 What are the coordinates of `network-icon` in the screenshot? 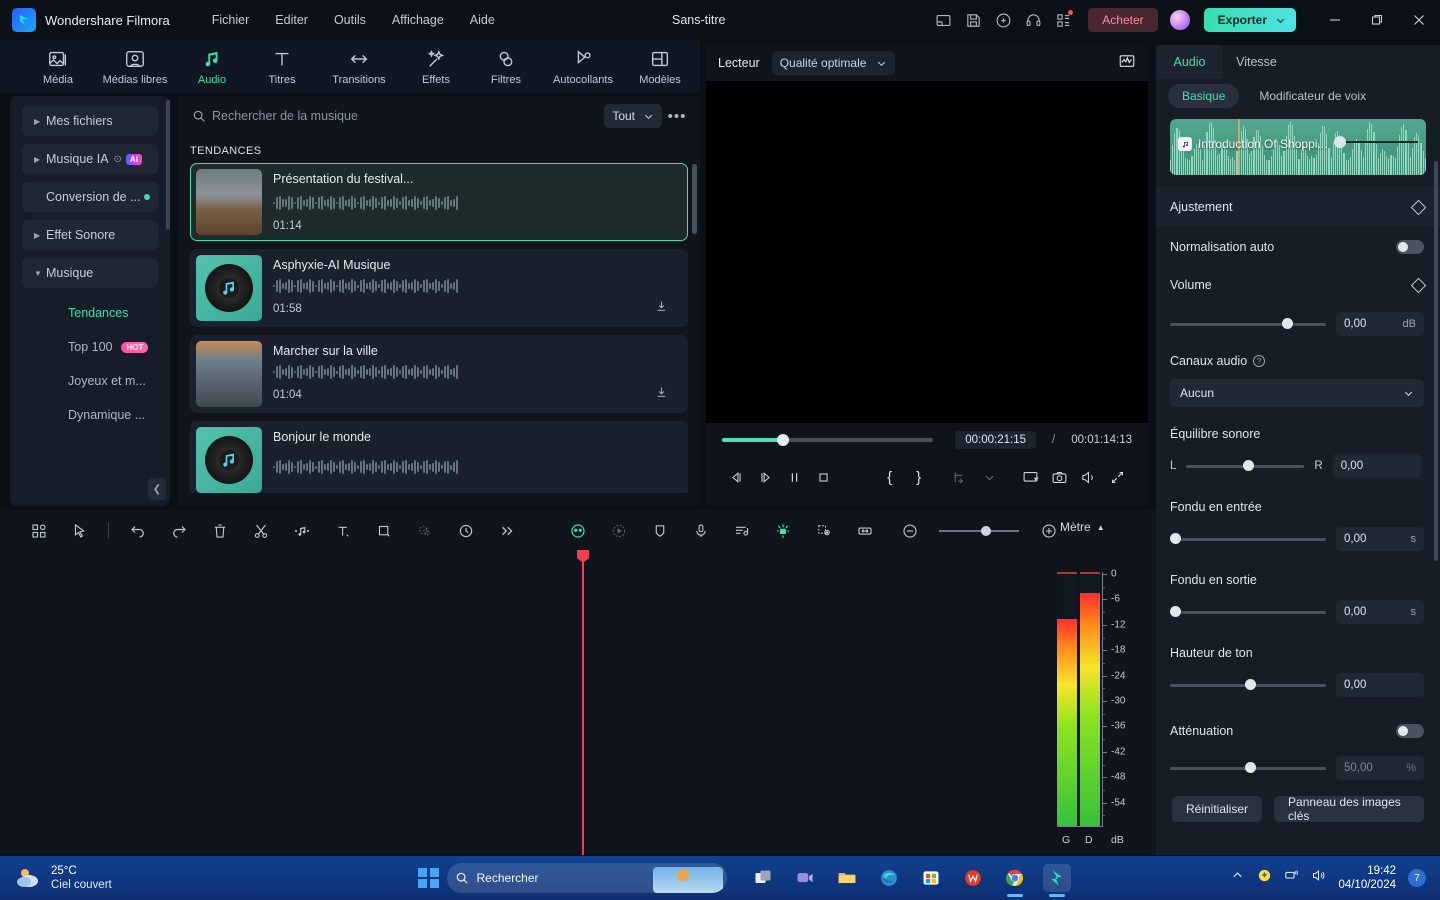 It's located at (1291, 878).